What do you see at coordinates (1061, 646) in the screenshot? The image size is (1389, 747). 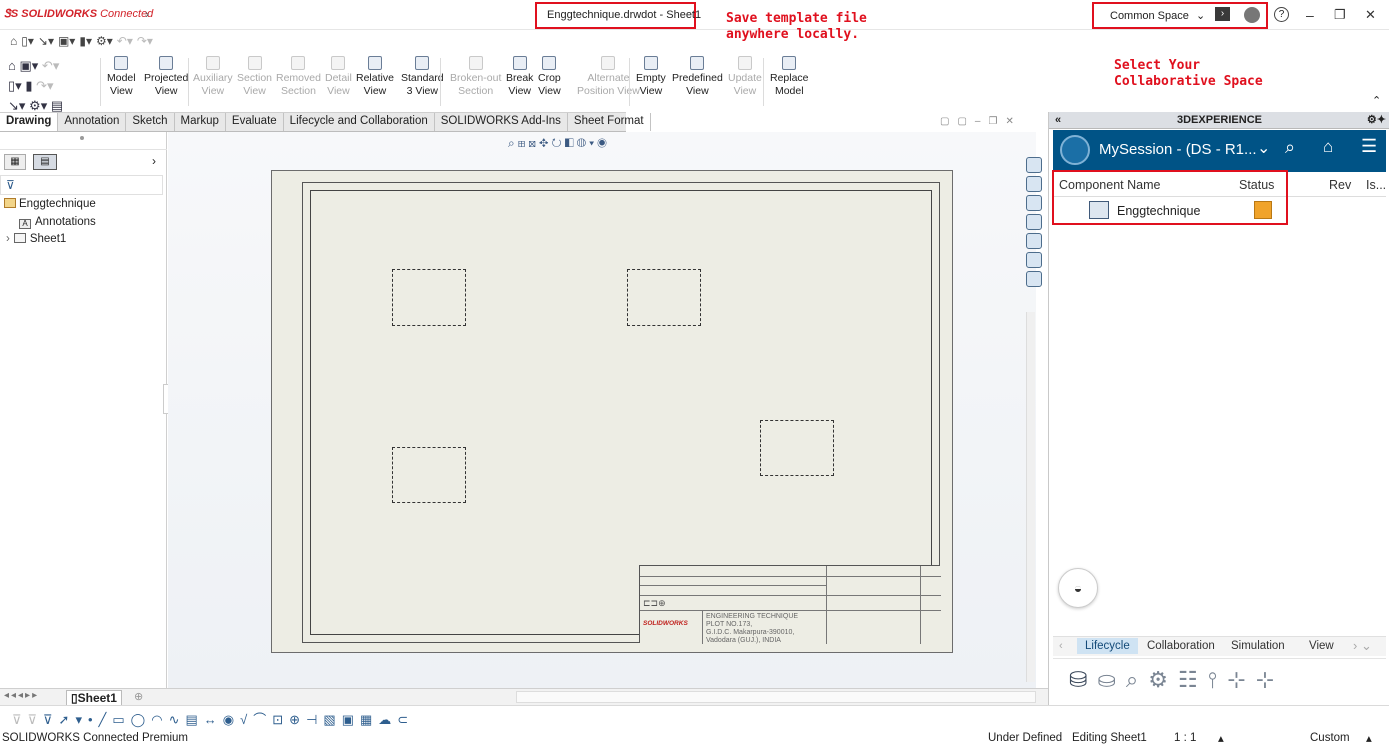 I see `prev-tab-icon: ‹` at bounding box center [1061, 646].